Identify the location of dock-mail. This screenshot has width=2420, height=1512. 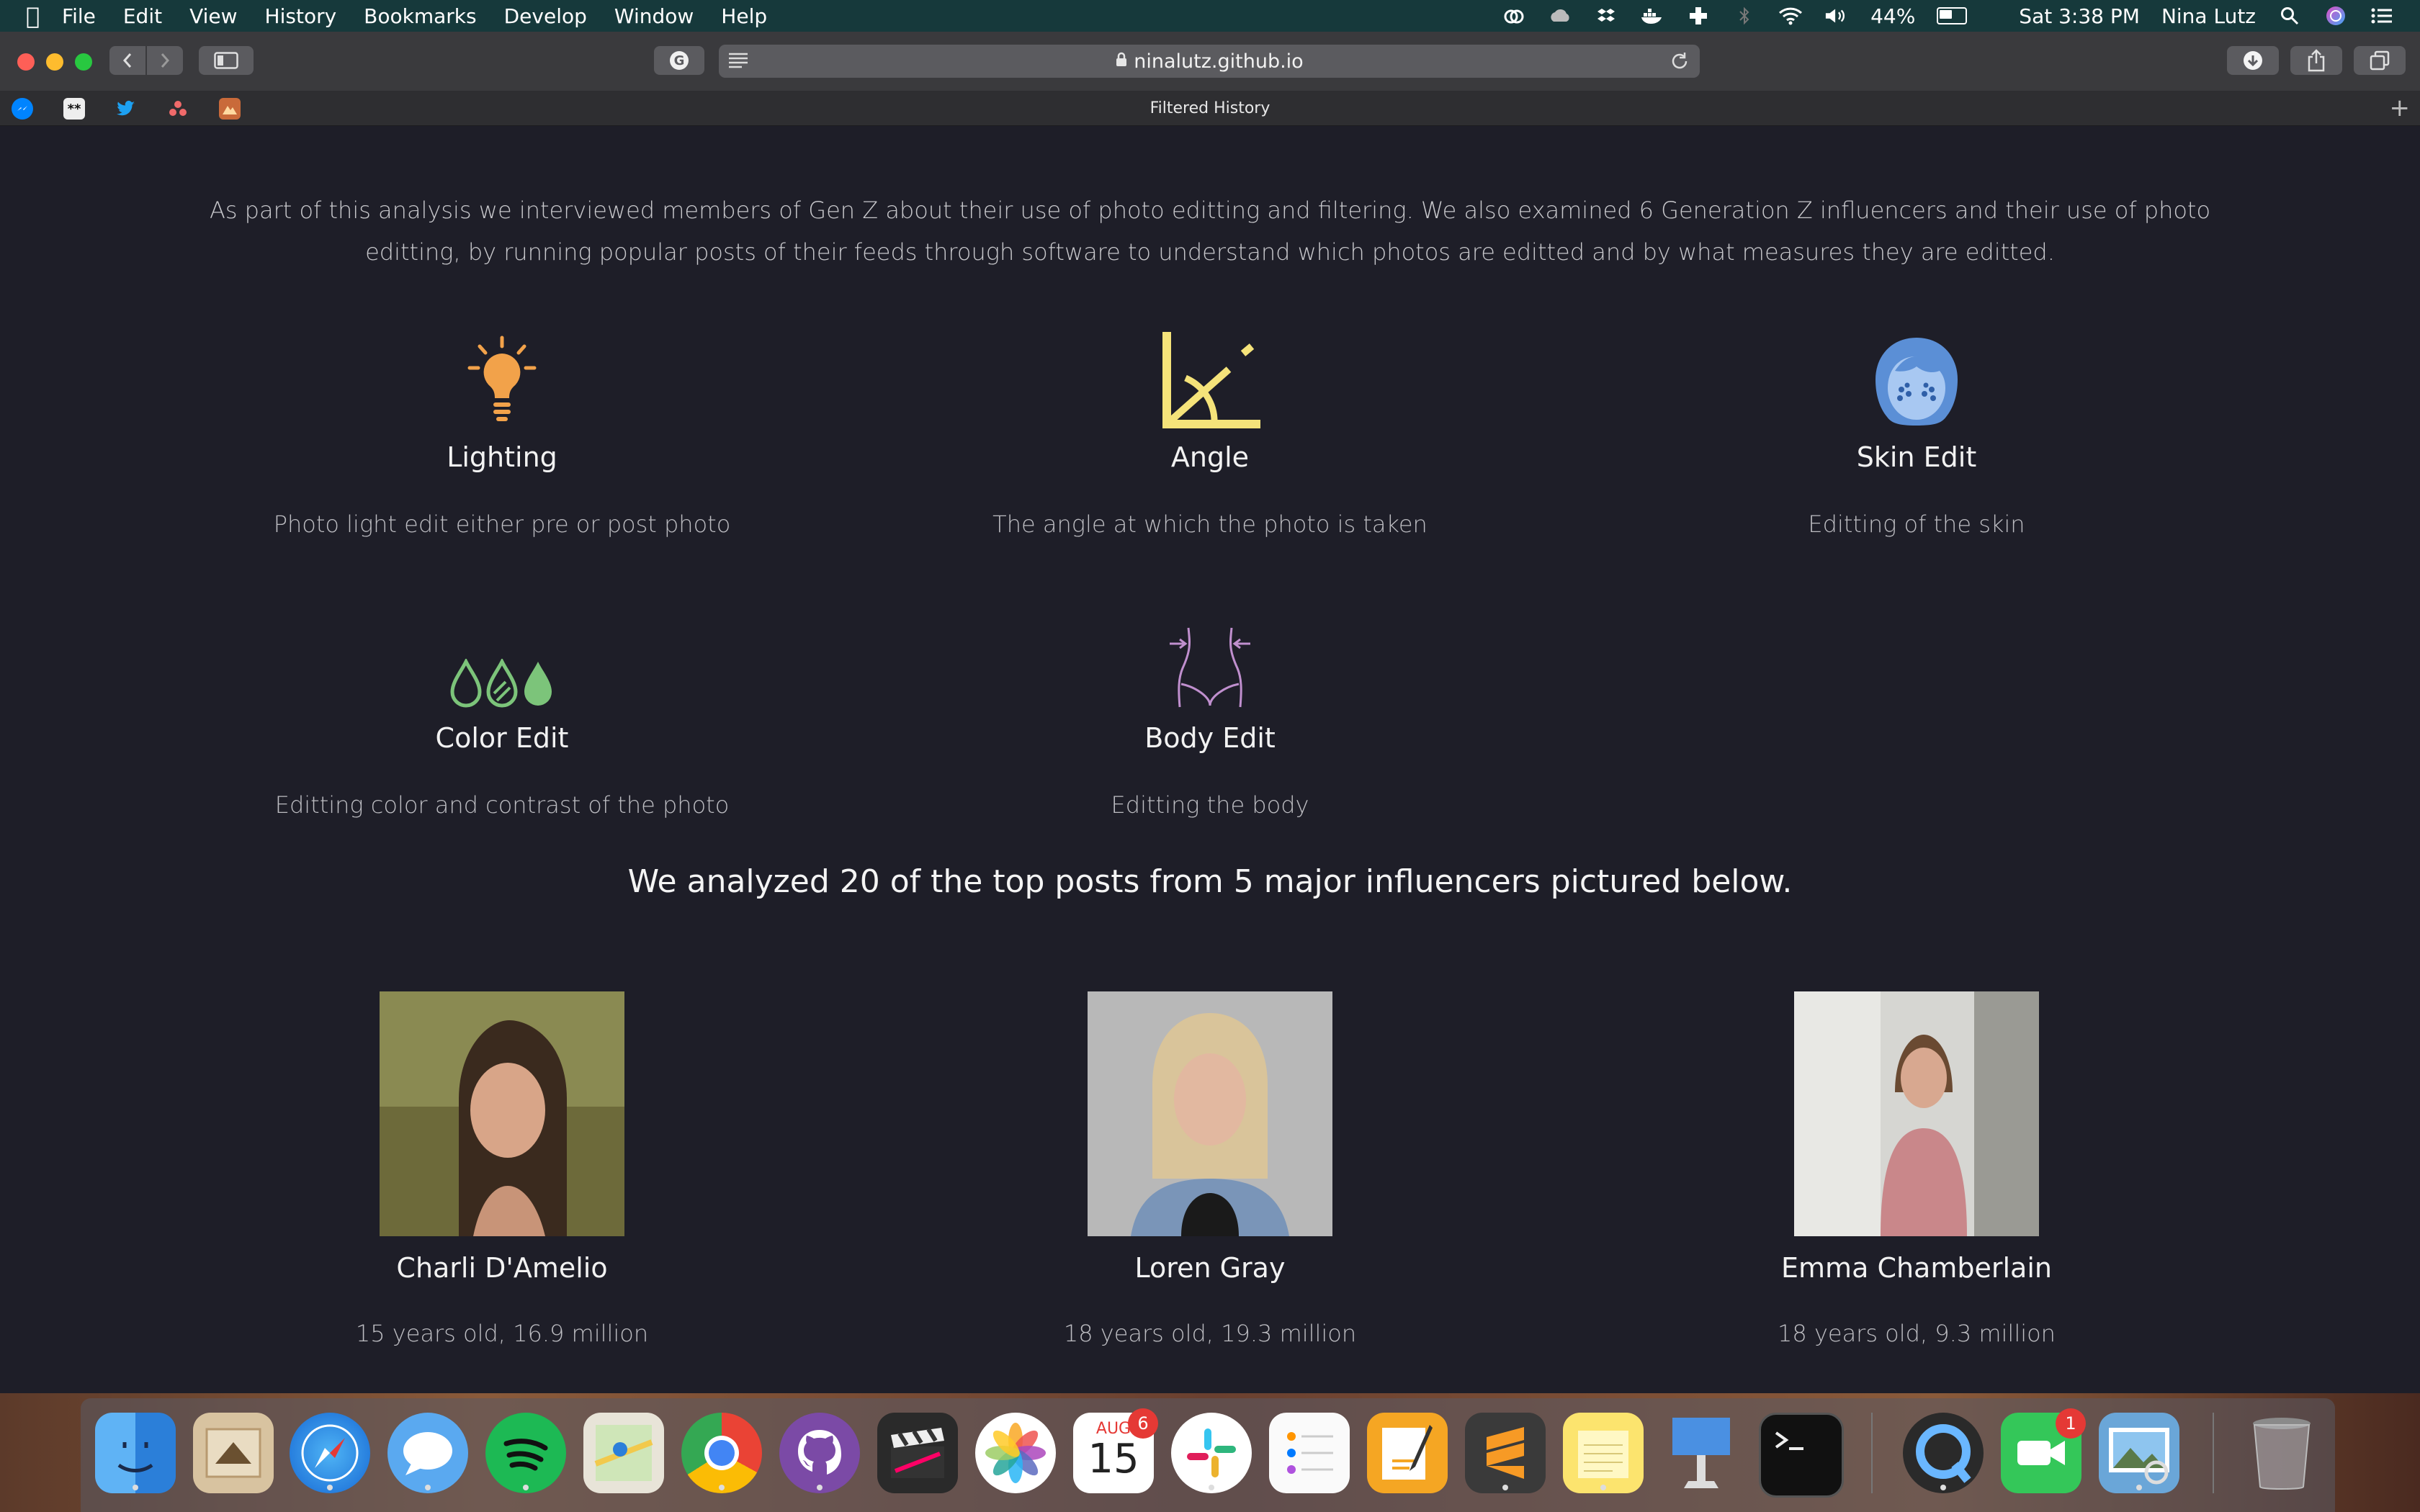
(234, 1453).